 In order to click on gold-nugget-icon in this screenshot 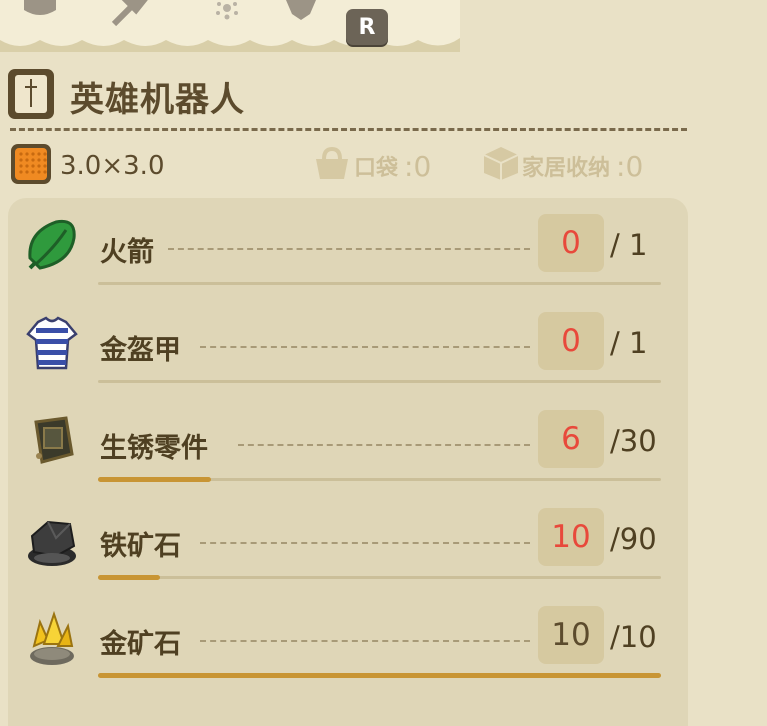, I will do `click(52, 638)`.